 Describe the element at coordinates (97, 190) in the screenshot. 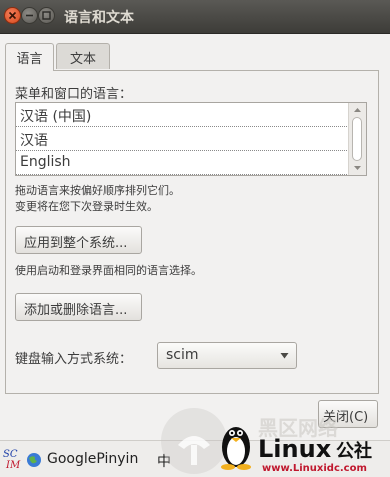

I see `drag-hint: 拖动语言来按偏好顺序排列它们。` at that location.